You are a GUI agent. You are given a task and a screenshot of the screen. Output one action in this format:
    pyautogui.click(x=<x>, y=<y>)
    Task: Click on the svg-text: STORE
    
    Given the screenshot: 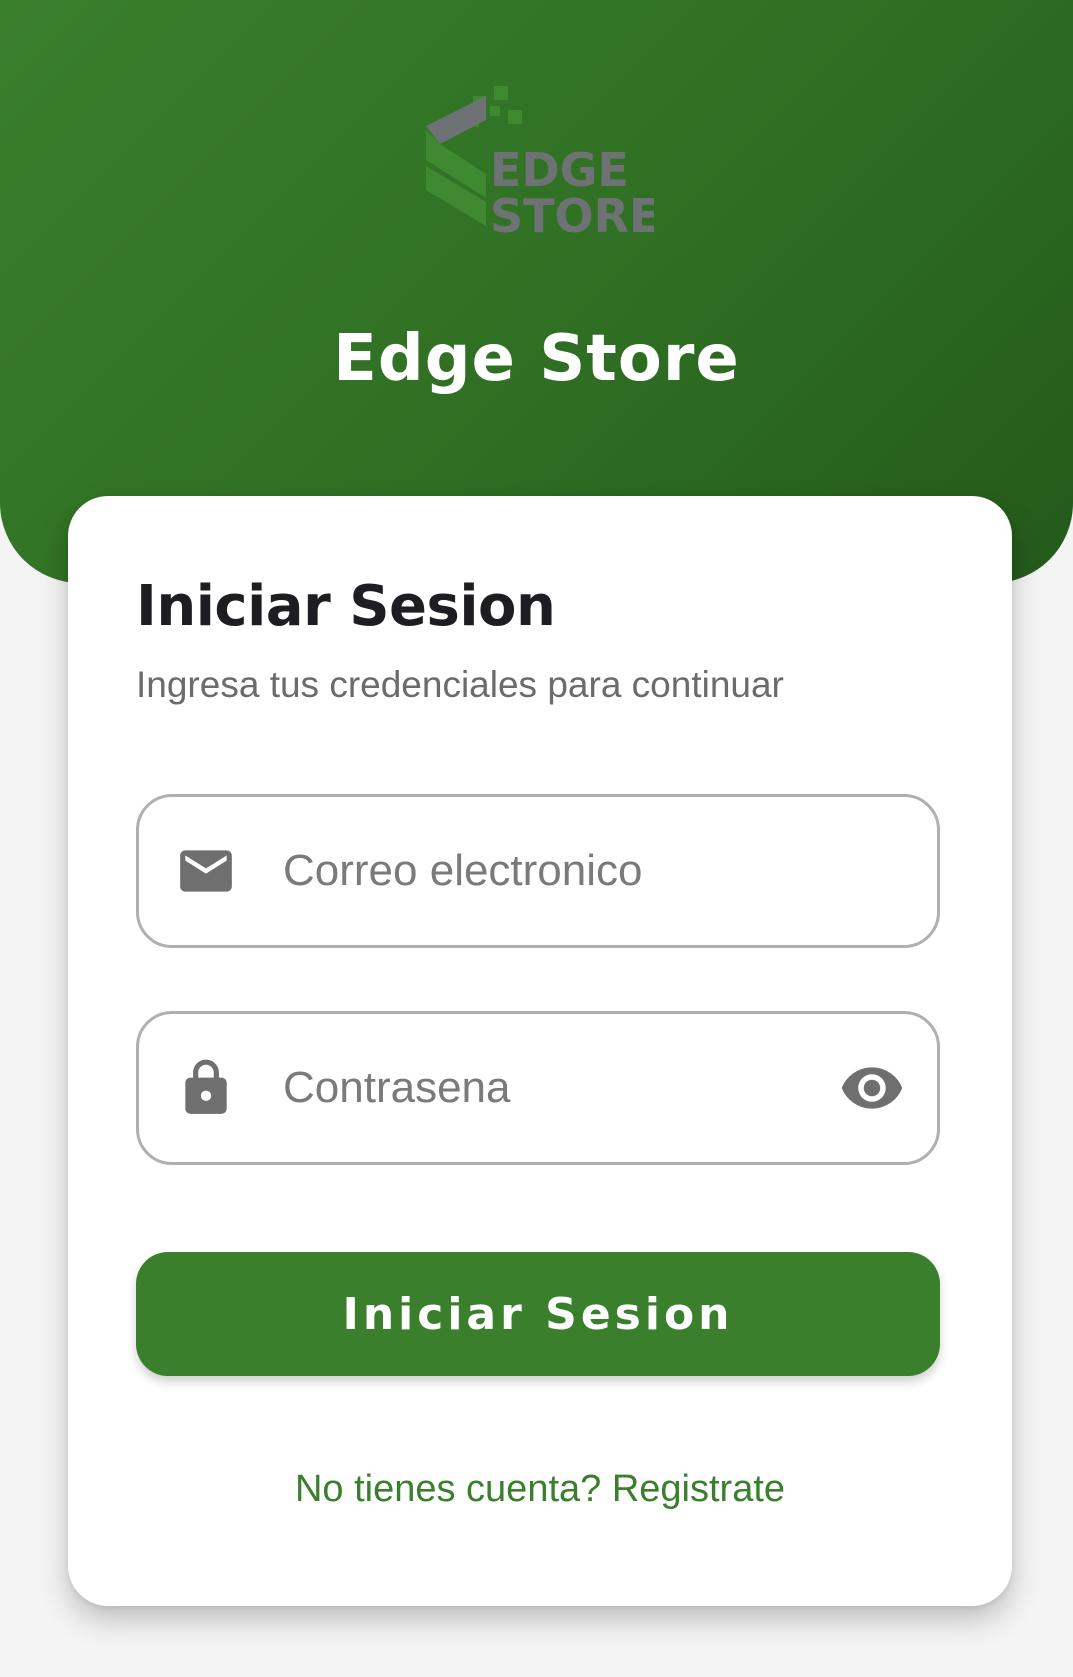 What is the action you would take?
    pyautogui.click(x=572, y=213)
    